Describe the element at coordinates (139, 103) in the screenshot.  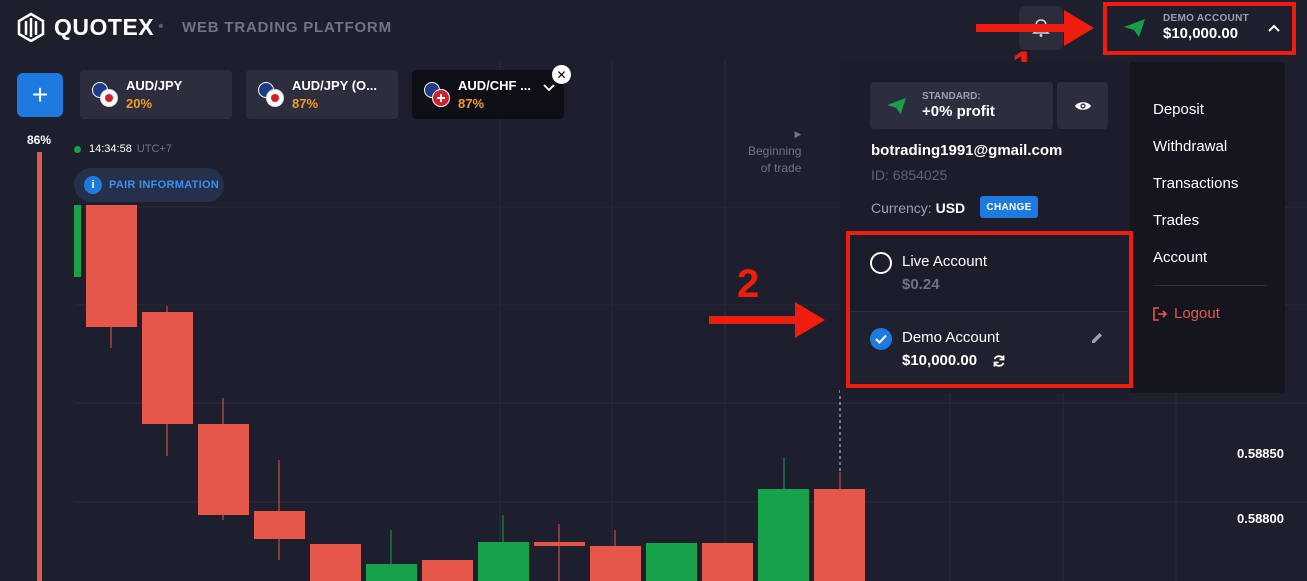
I see `asset-tab-payout: 20%` at that location.